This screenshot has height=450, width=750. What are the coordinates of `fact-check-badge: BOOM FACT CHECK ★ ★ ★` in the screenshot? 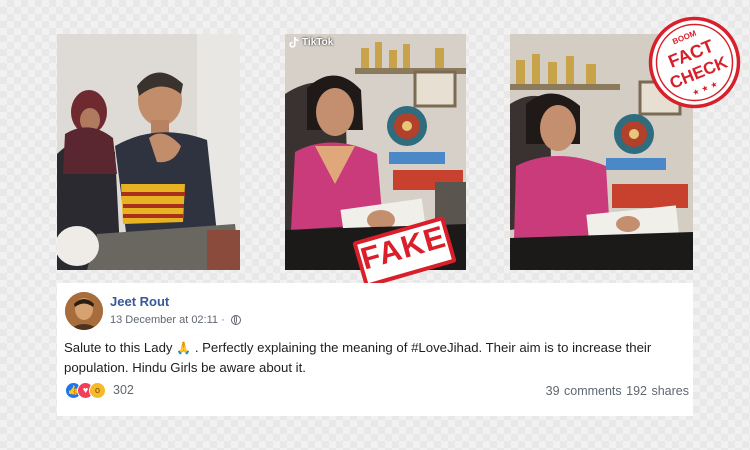 It's located at (694, 62).